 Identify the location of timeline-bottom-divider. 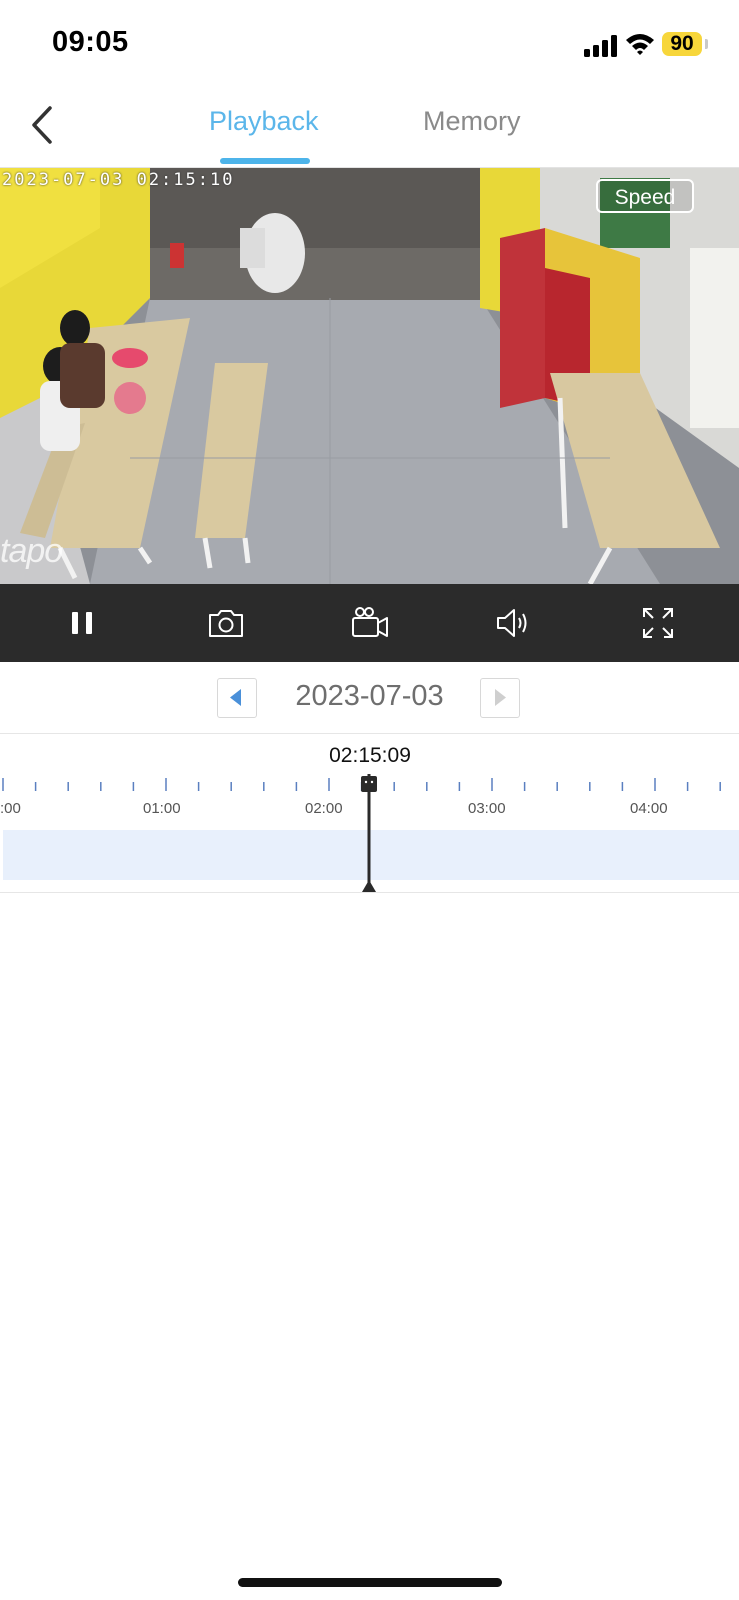
(369, 892).